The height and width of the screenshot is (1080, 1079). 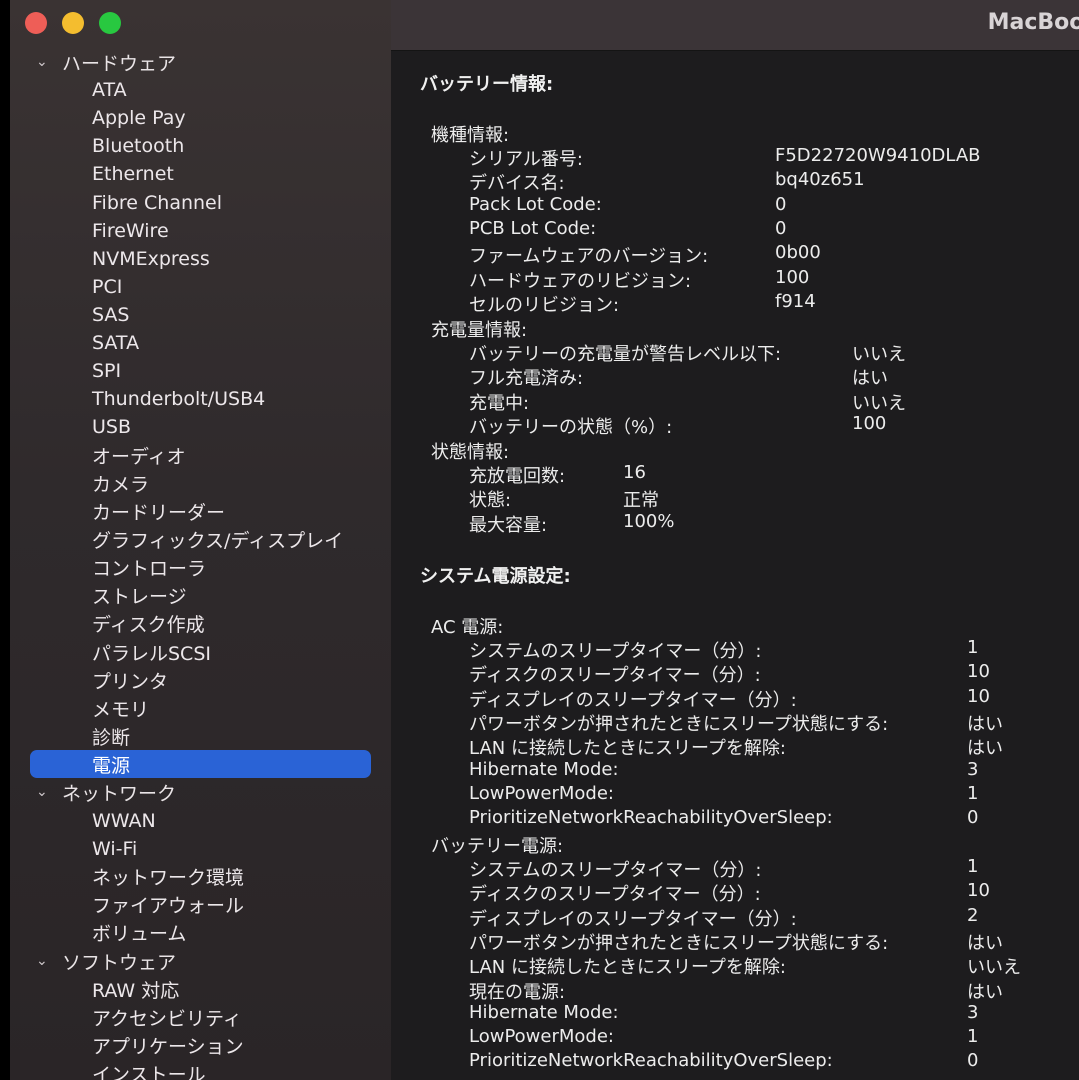 I want to click on field-label: 状態:, so click(x=490, y=501).